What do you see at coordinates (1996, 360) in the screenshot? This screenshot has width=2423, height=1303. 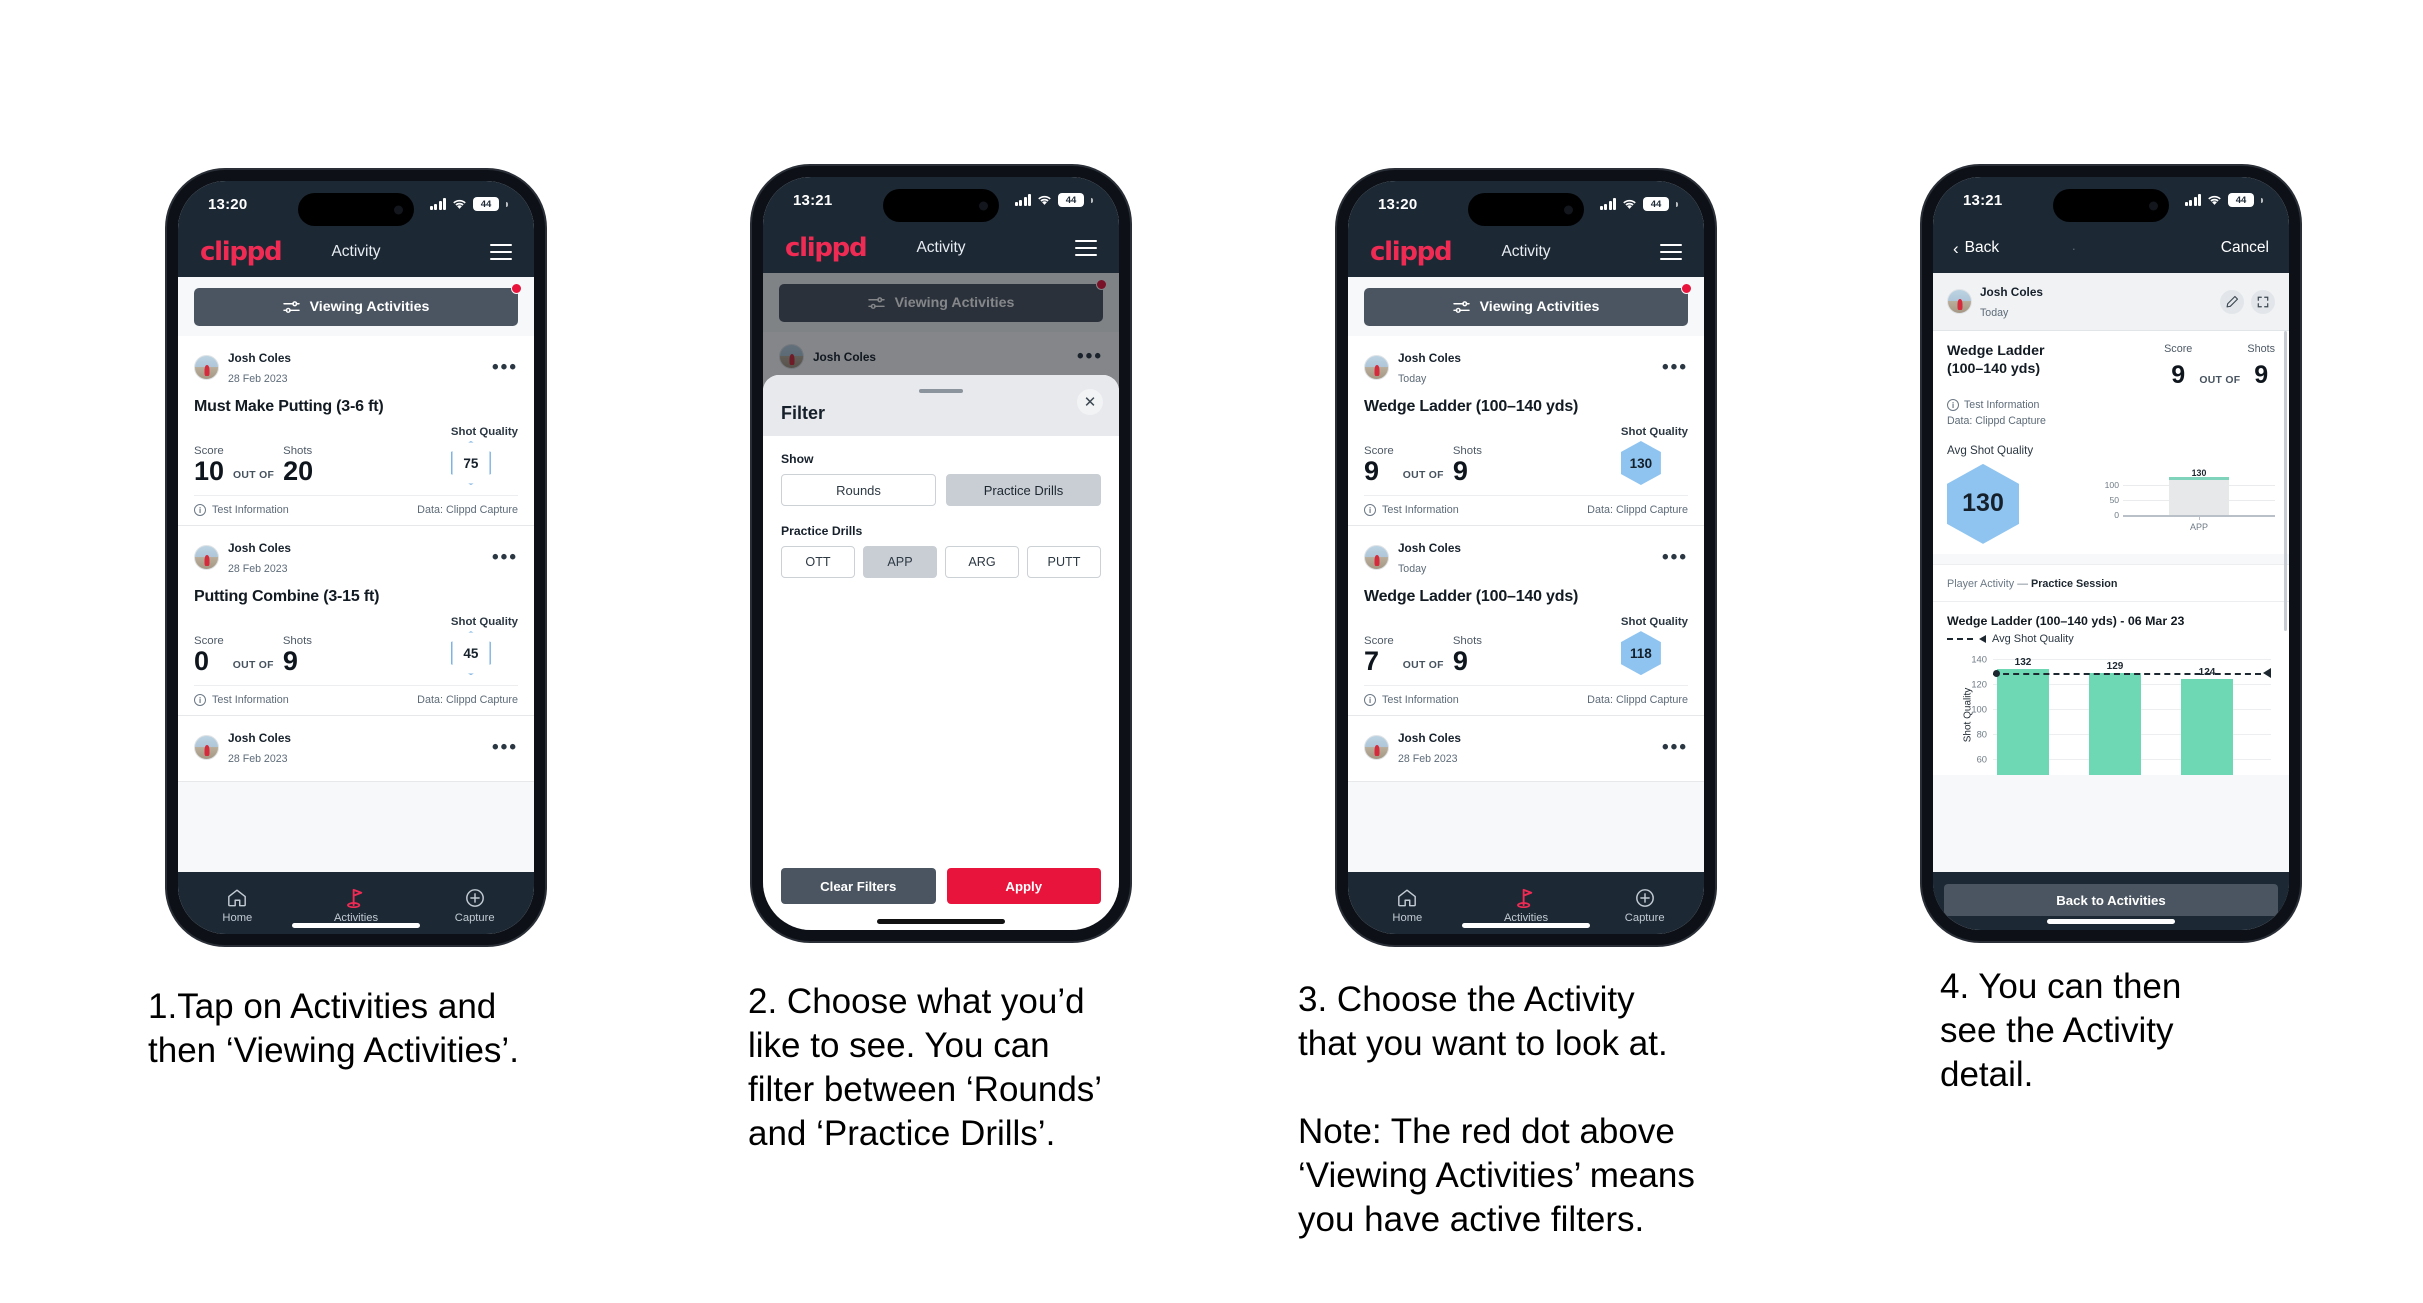 I see `activity-title: Wedge Ladder (100–140 yds)` at bounding box center [1996, 360].